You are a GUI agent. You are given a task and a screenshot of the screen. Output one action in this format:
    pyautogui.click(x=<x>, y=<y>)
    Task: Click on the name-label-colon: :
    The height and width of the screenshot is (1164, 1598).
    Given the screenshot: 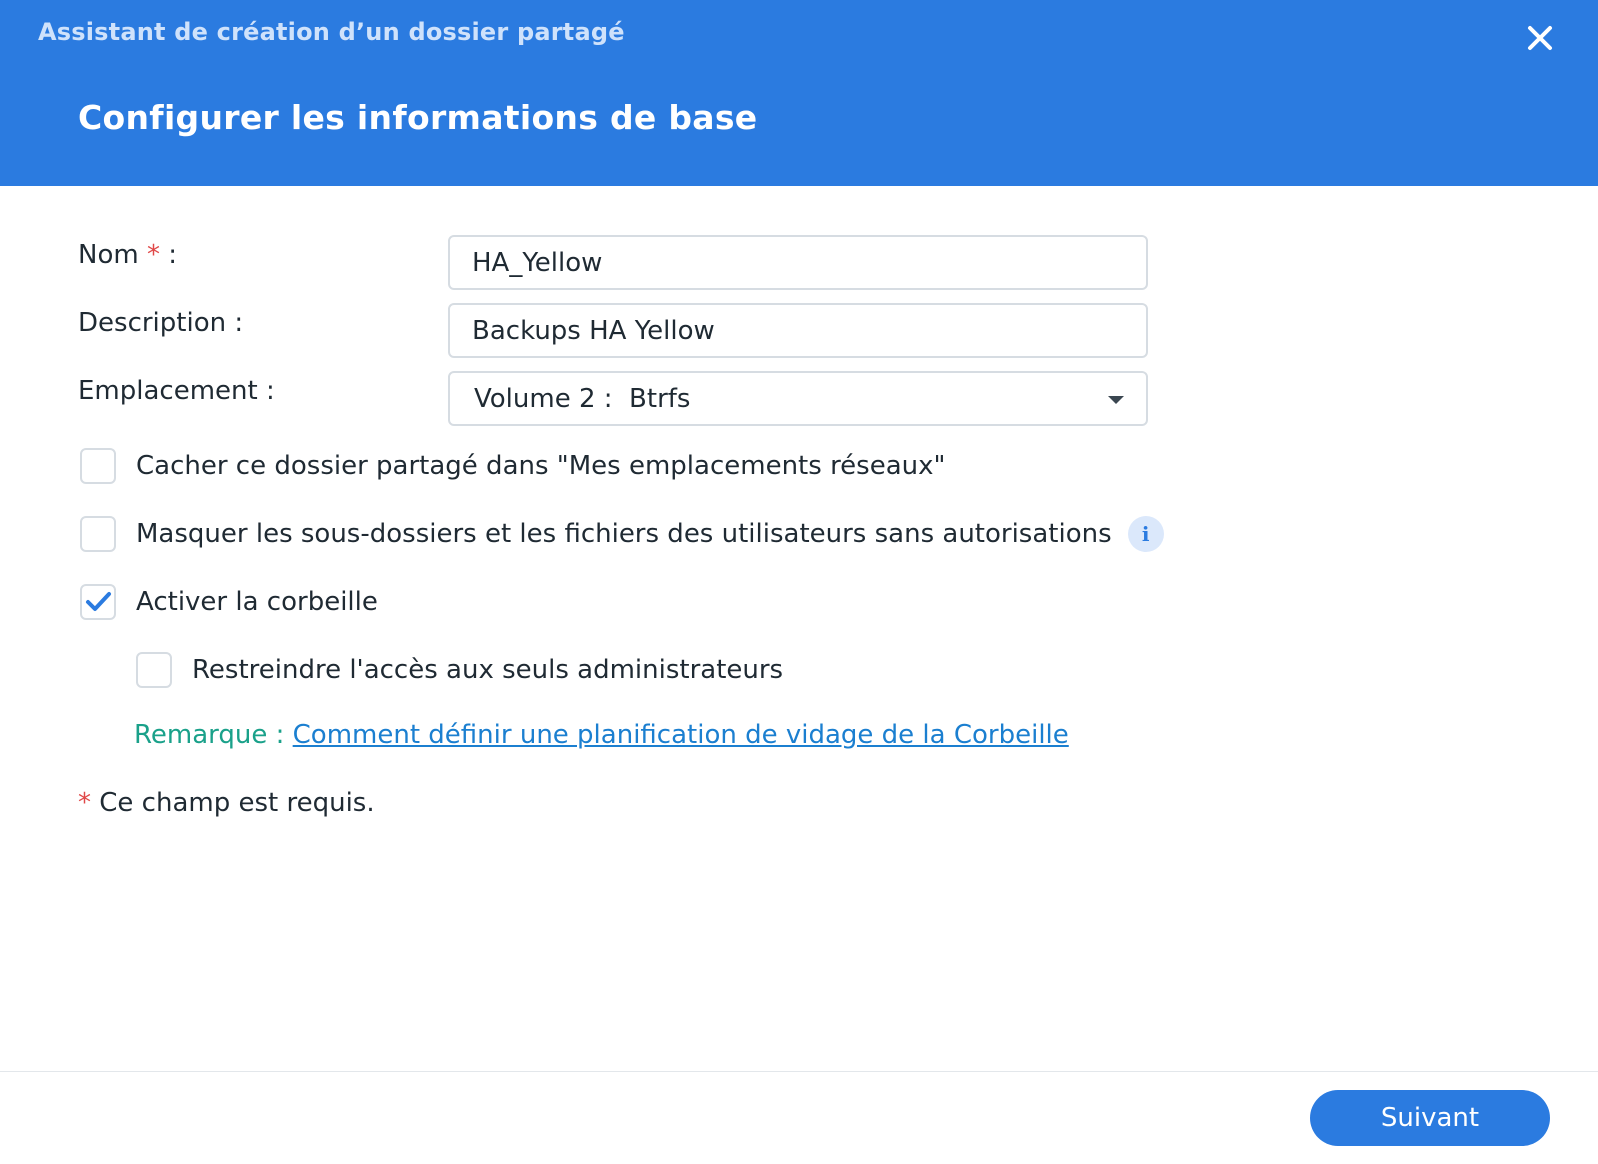 What is the action you would take?
    pyautogui.click(x=172, y=255)
    